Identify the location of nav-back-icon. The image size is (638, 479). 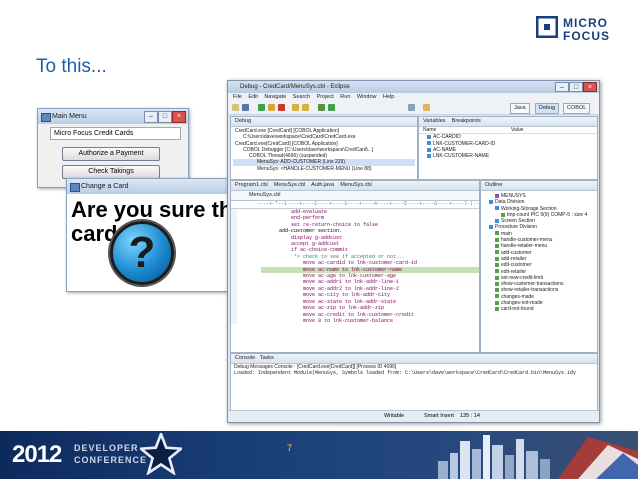
(426, 107).